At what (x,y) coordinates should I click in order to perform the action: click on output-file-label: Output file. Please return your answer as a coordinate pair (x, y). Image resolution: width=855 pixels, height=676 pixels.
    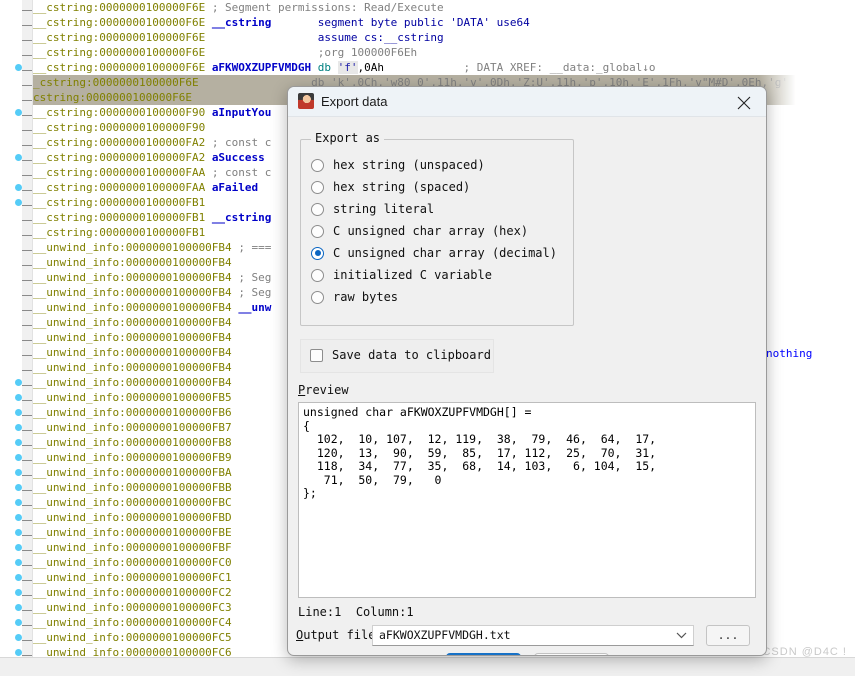
    Looking at the image, I should click on (335, 635).